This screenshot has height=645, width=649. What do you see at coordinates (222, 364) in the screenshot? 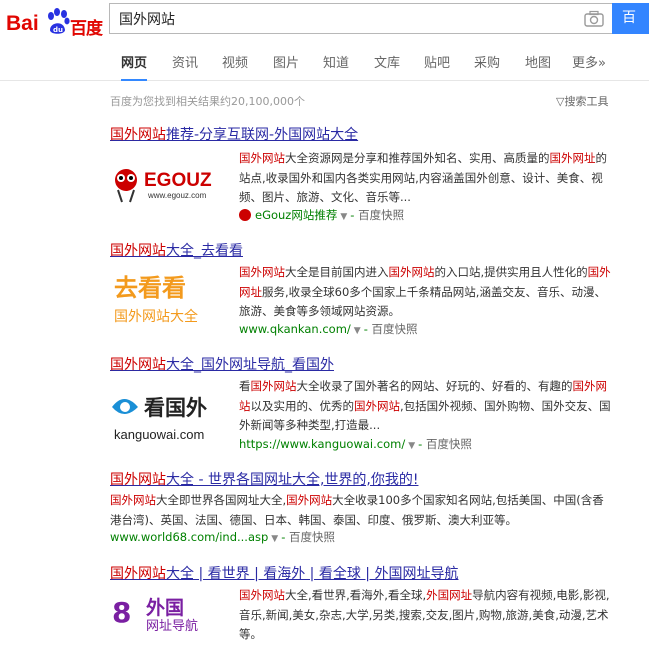
I see `result-title: 国外网站大全_国外网址导航_看国外` at bounding box center [222, 364].